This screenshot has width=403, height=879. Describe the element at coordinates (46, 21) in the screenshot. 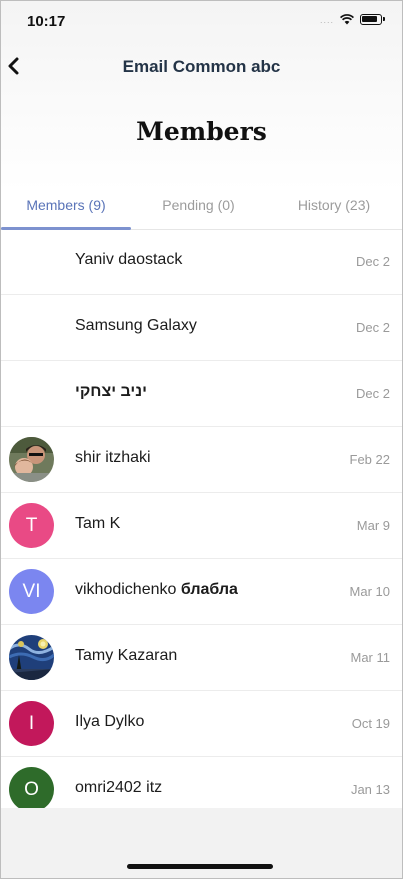

I see `status-time: 10:17` at that location.